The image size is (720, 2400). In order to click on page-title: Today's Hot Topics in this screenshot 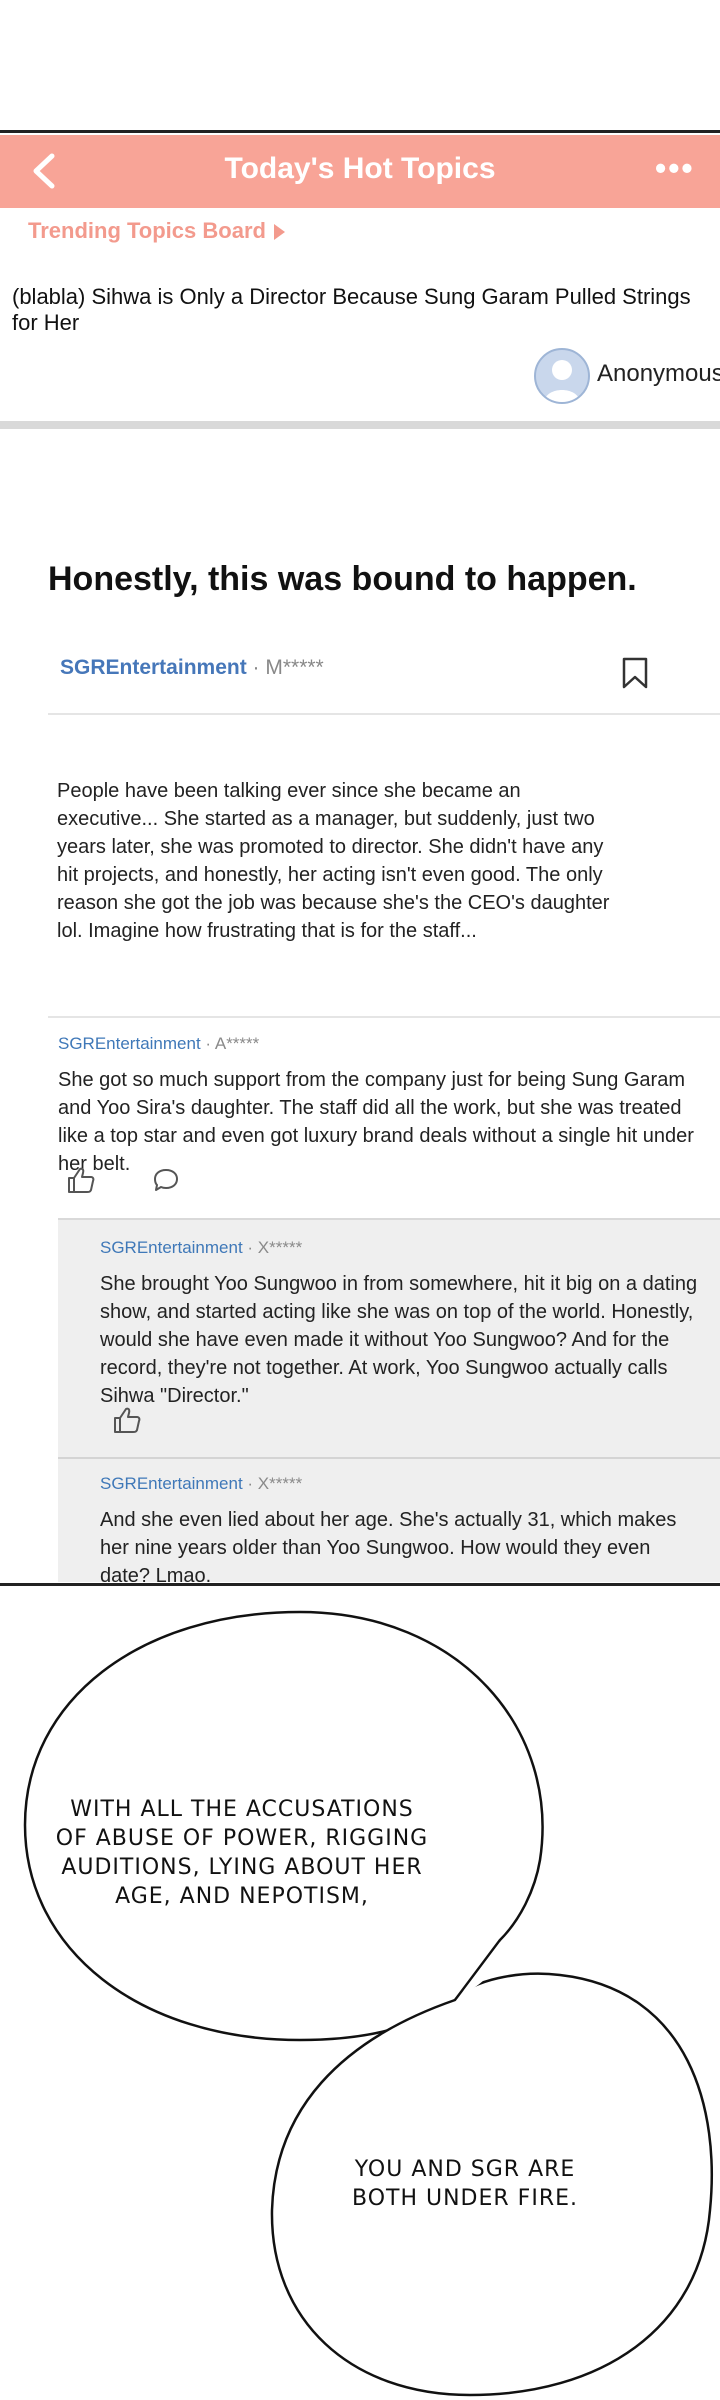, I will do `click(360, 168)`.